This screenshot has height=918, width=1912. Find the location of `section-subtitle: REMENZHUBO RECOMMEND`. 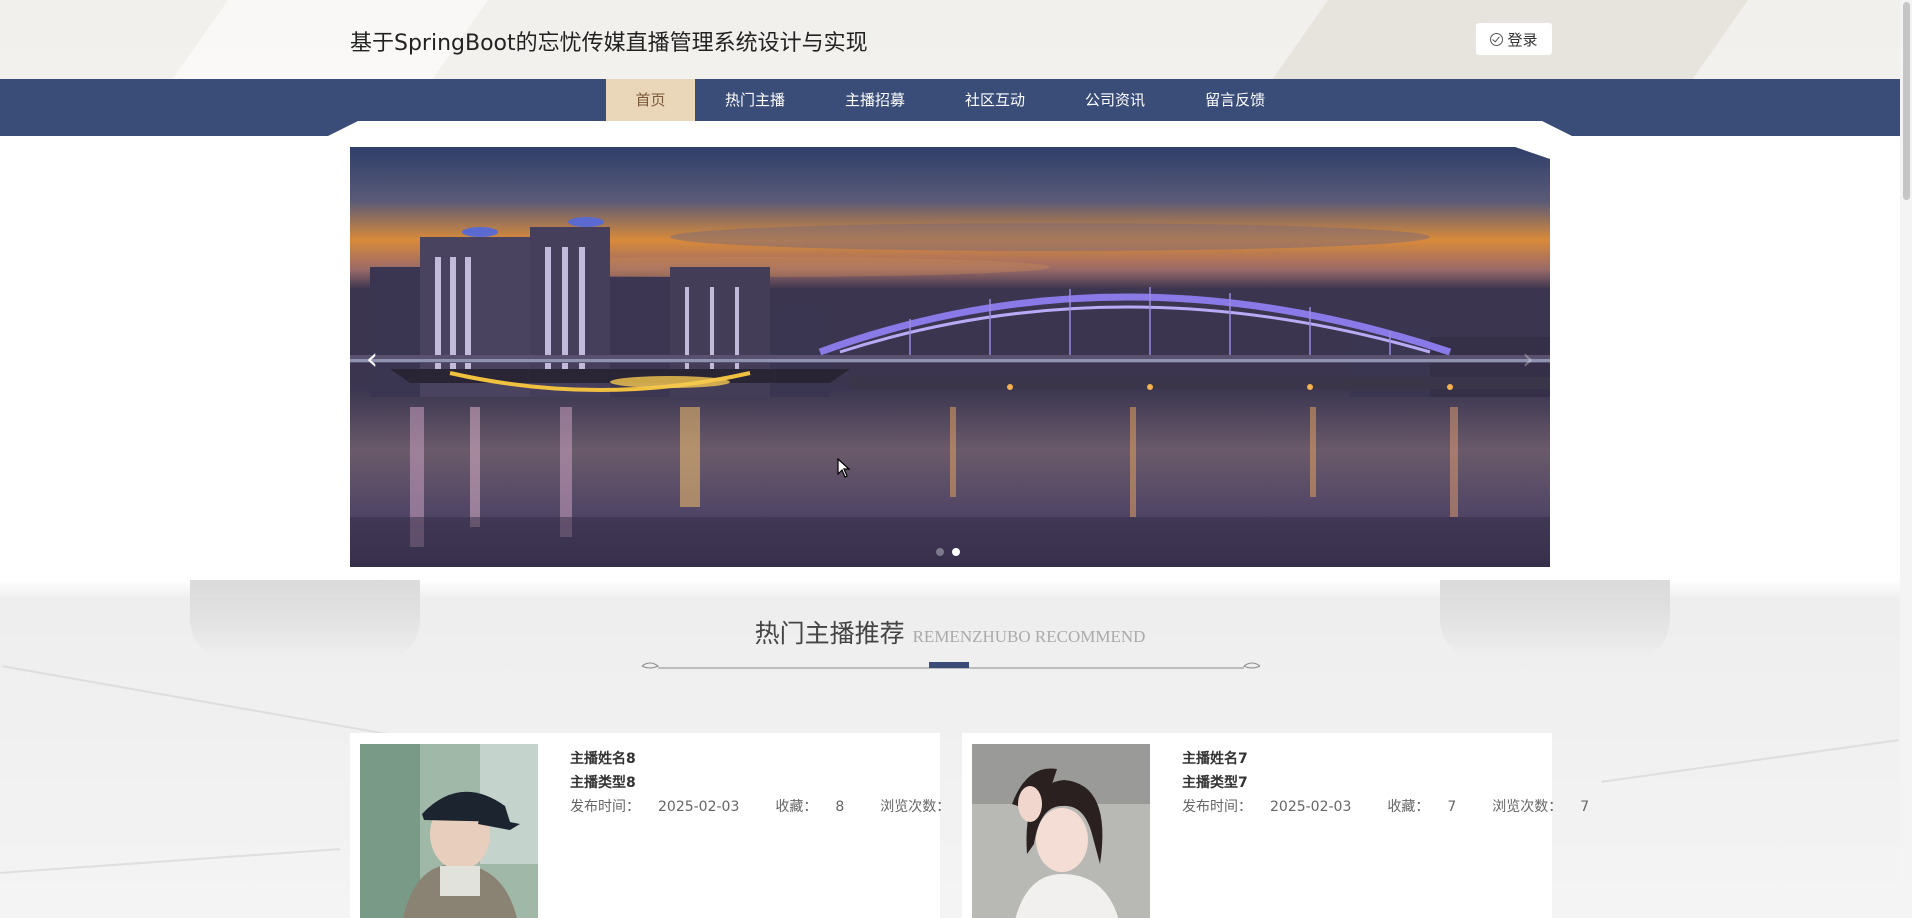

section-subtitle: REMENZHUBO RECOMMEND is located at coordinates (1029, 636).